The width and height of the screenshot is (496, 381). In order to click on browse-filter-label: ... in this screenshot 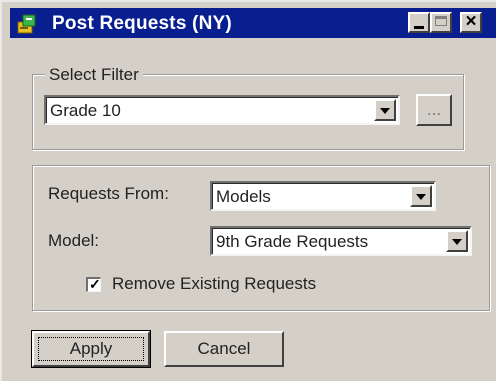, I will do `click(434, 109)`.